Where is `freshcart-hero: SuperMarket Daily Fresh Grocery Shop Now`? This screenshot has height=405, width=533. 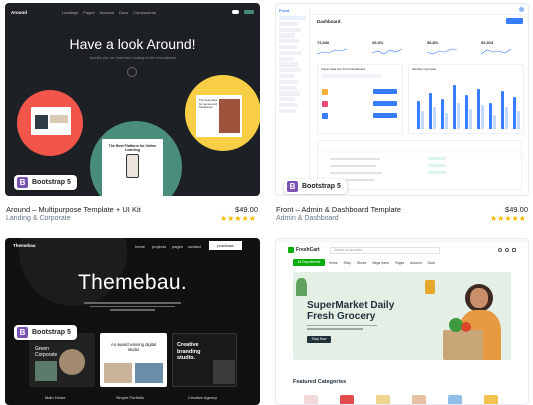
freshcart-hero: SuperMarket Daily Fresh Grocery Shop Now is located at coordinates (402, 316).